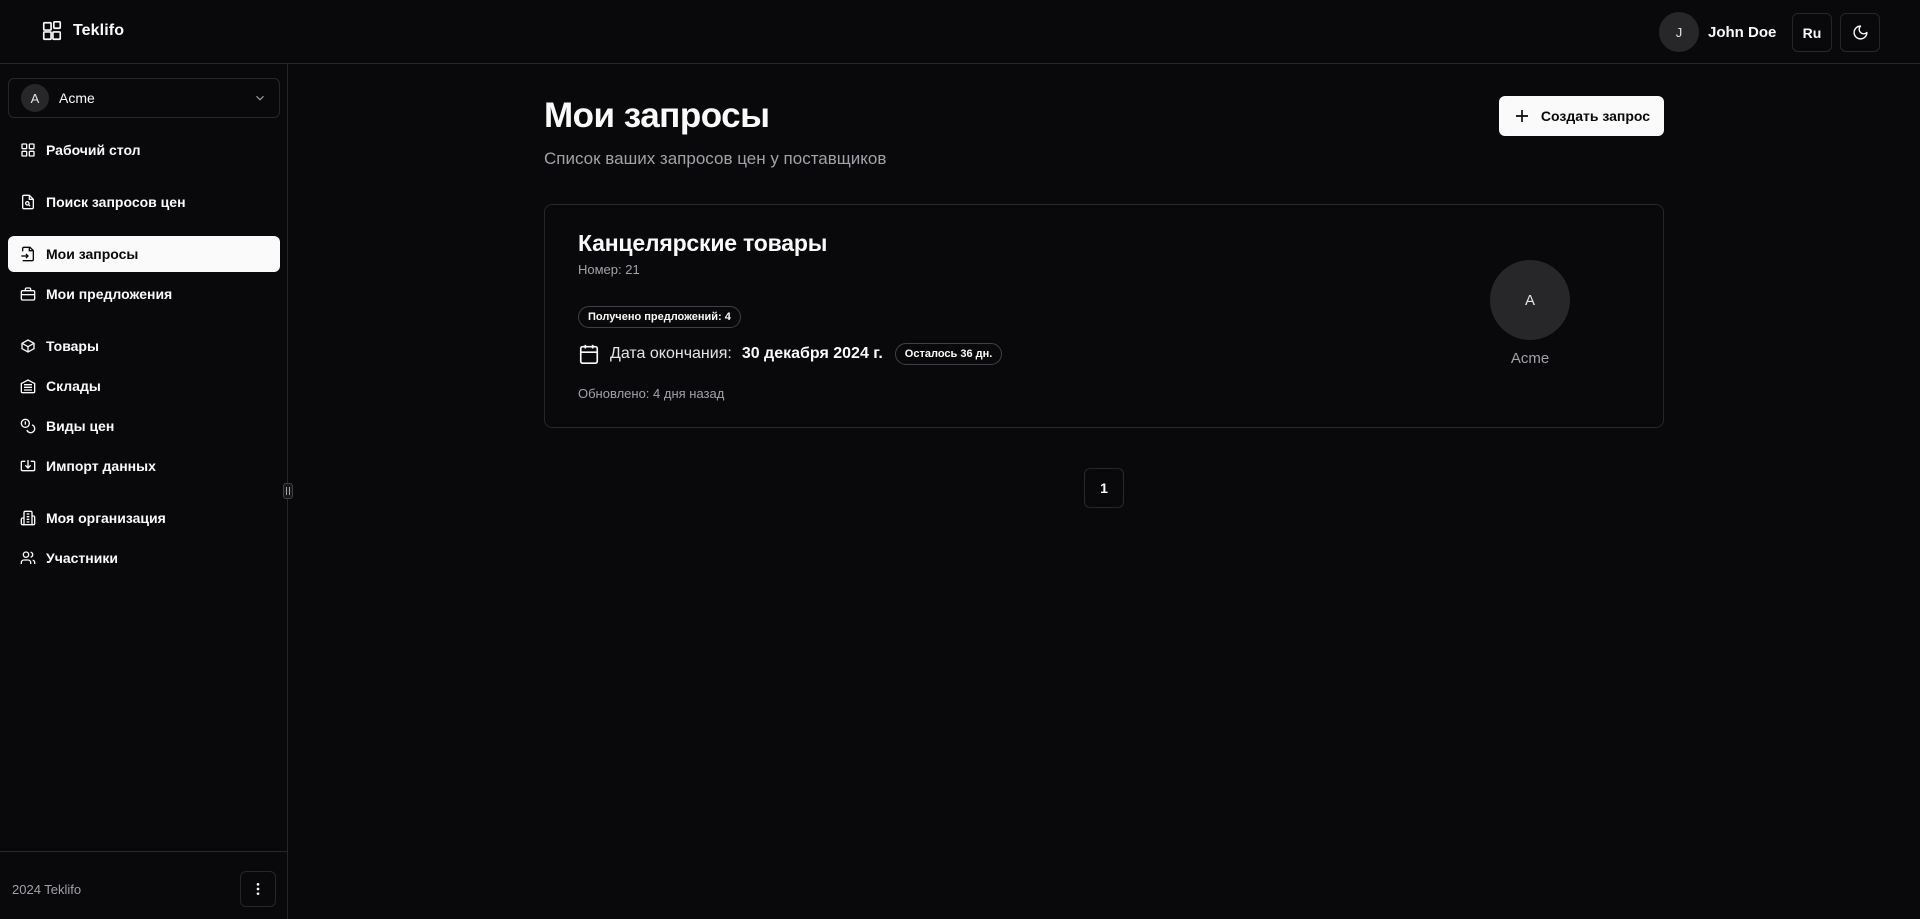 The height and width of the screenshot is (919, 1920). Describe the element at coordinates (116, 202) in the screenshot. I see `sidebar-item-label: Поиск запросов цен` at that location.